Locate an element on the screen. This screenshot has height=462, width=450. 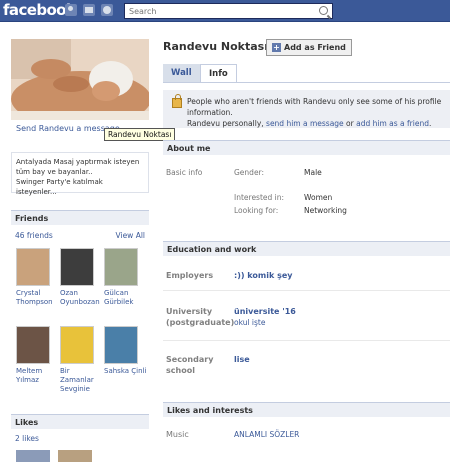
likes-count-row: 2 likes is located at coordinates (80, 438).